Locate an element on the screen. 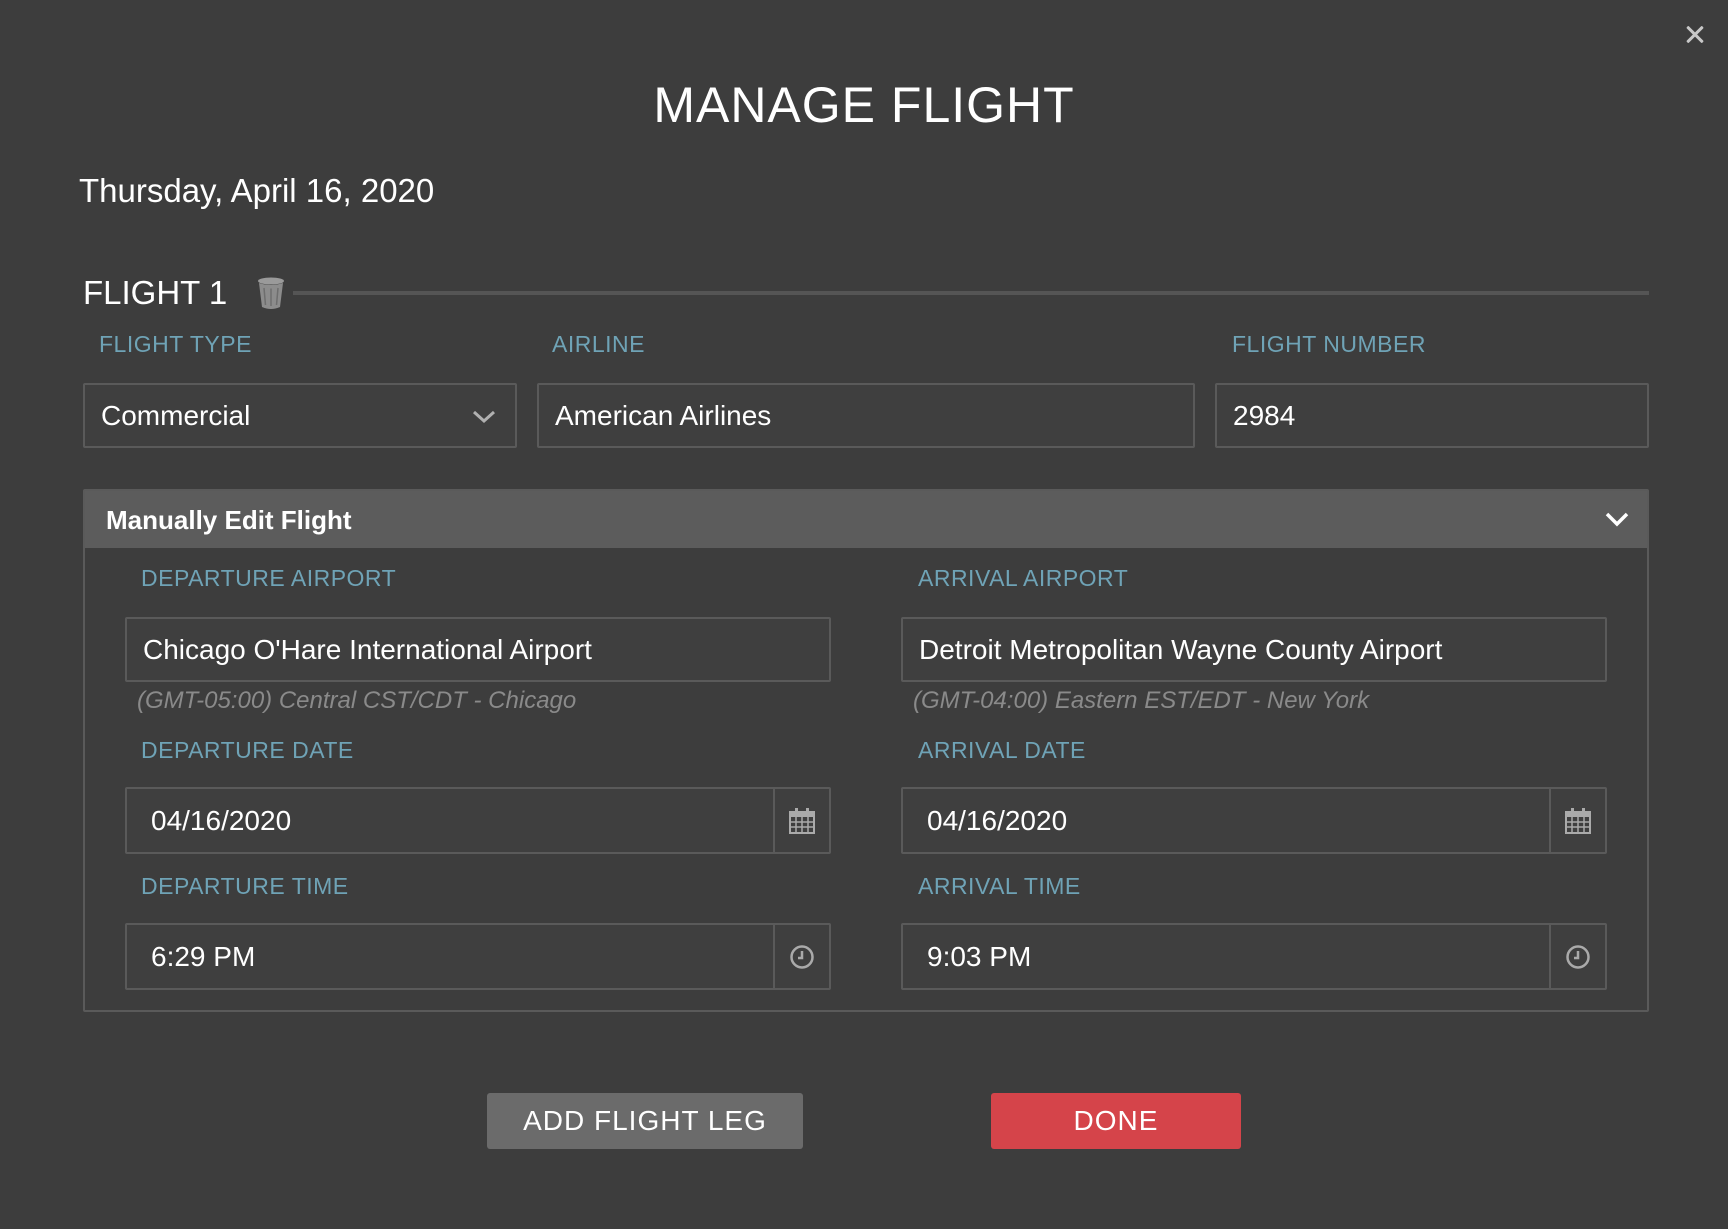  arrival-calendar-button is located at coordinates (1577, 820).